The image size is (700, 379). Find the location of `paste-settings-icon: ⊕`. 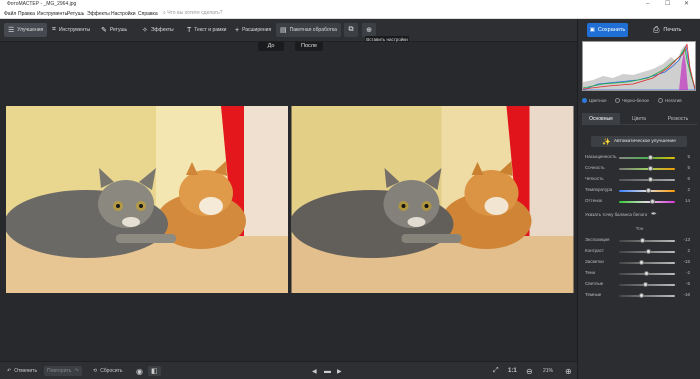

paste-settings-icon: ⊕ is located at coordinates (369, 30).